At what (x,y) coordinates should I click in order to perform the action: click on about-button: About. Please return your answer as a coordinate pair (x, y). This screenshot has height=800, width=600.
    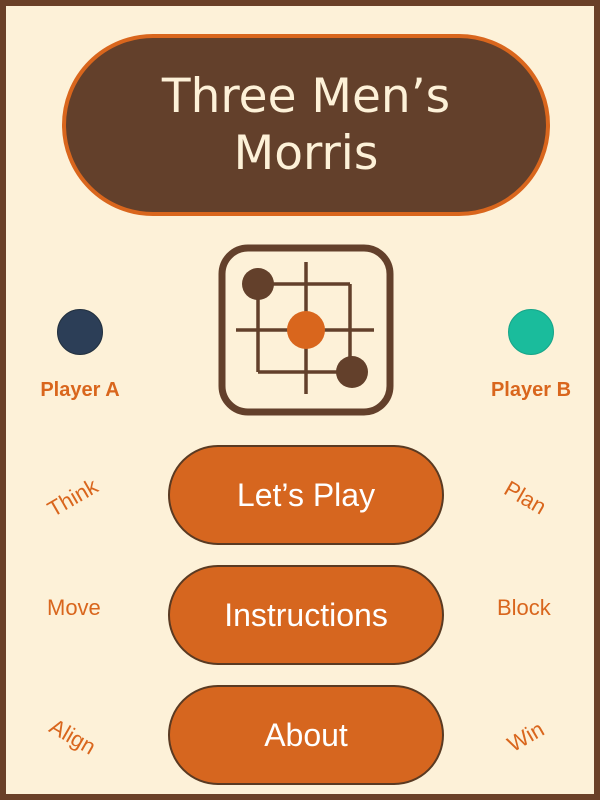
    Looking at the image, I should click on (306, 735).